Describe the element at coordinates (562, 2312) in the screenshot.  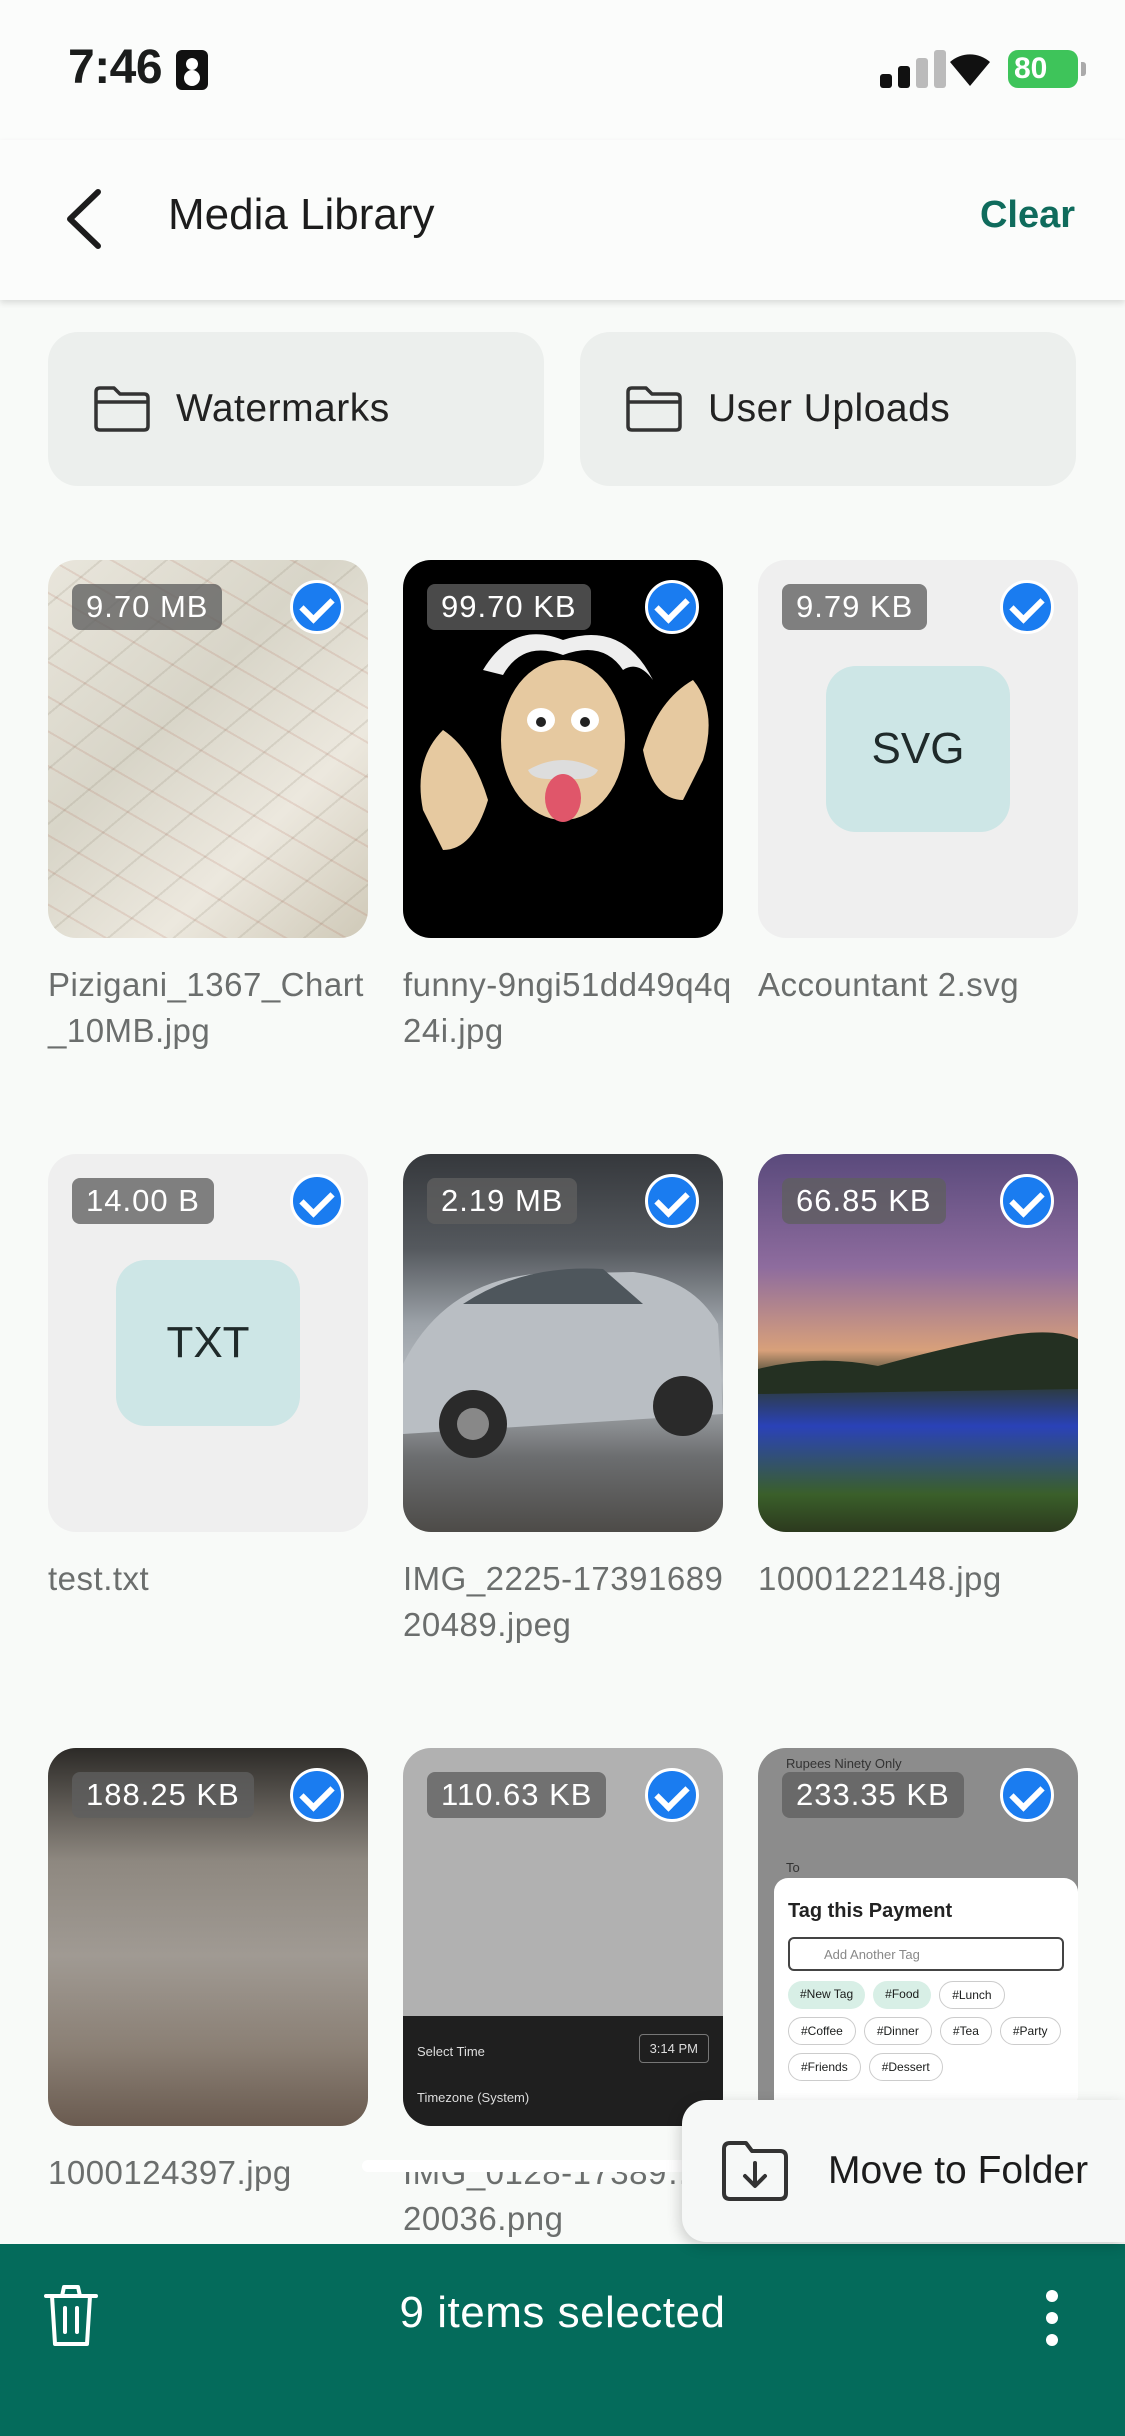
I see `selection-count: 9 items selected` at that location.